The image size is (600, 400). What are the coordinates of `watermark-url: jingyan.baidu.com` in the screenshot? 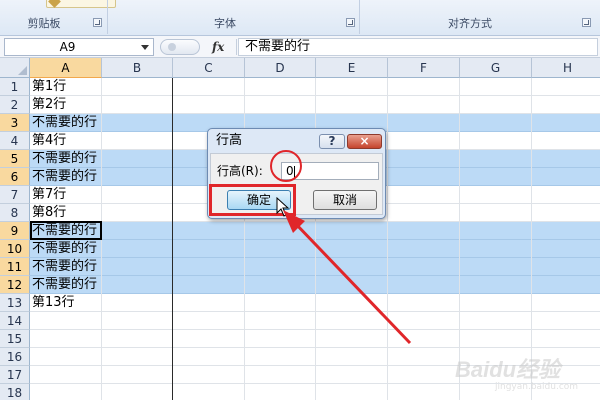 It's located at (537, 387).